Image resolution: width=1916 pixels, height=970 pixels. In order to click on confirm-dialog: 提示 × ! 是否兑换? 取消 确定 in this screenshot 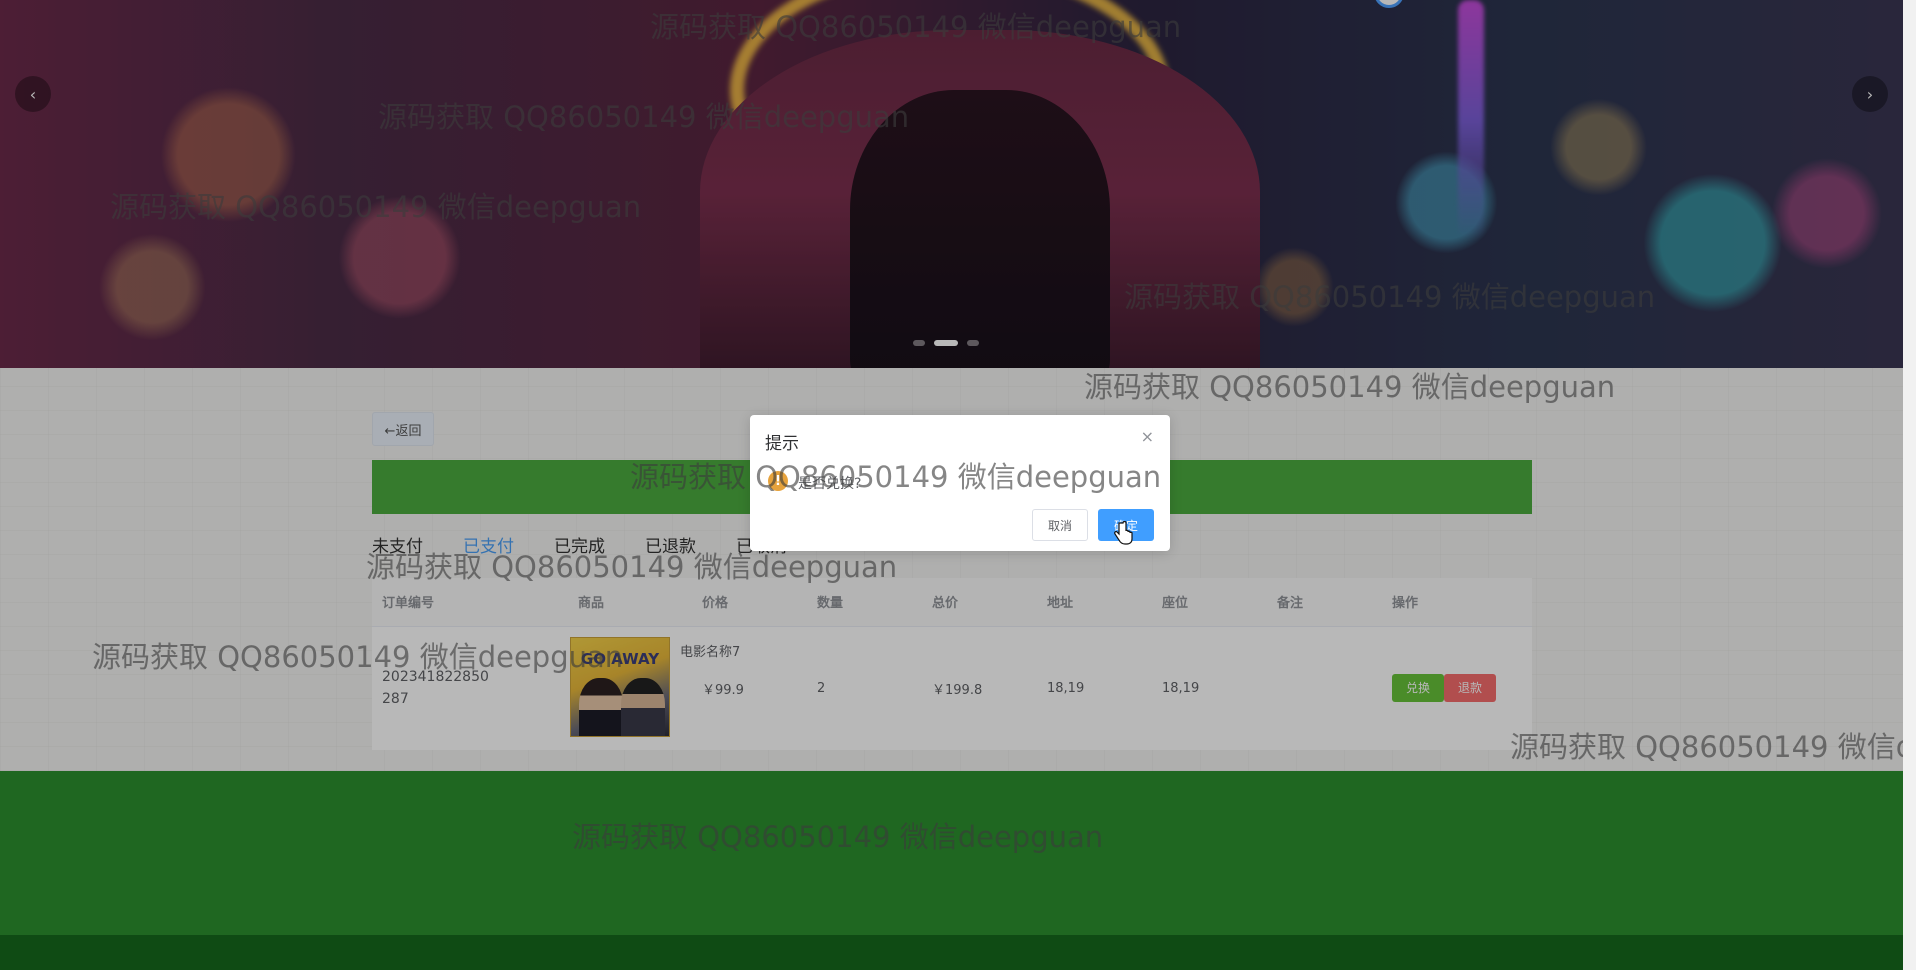, I will do `click(960, 483)`.